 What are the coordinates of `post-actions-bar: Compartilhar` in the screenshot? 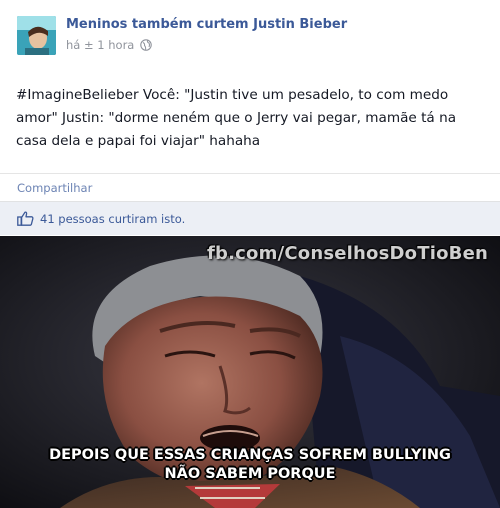 It's located at (250, 187).